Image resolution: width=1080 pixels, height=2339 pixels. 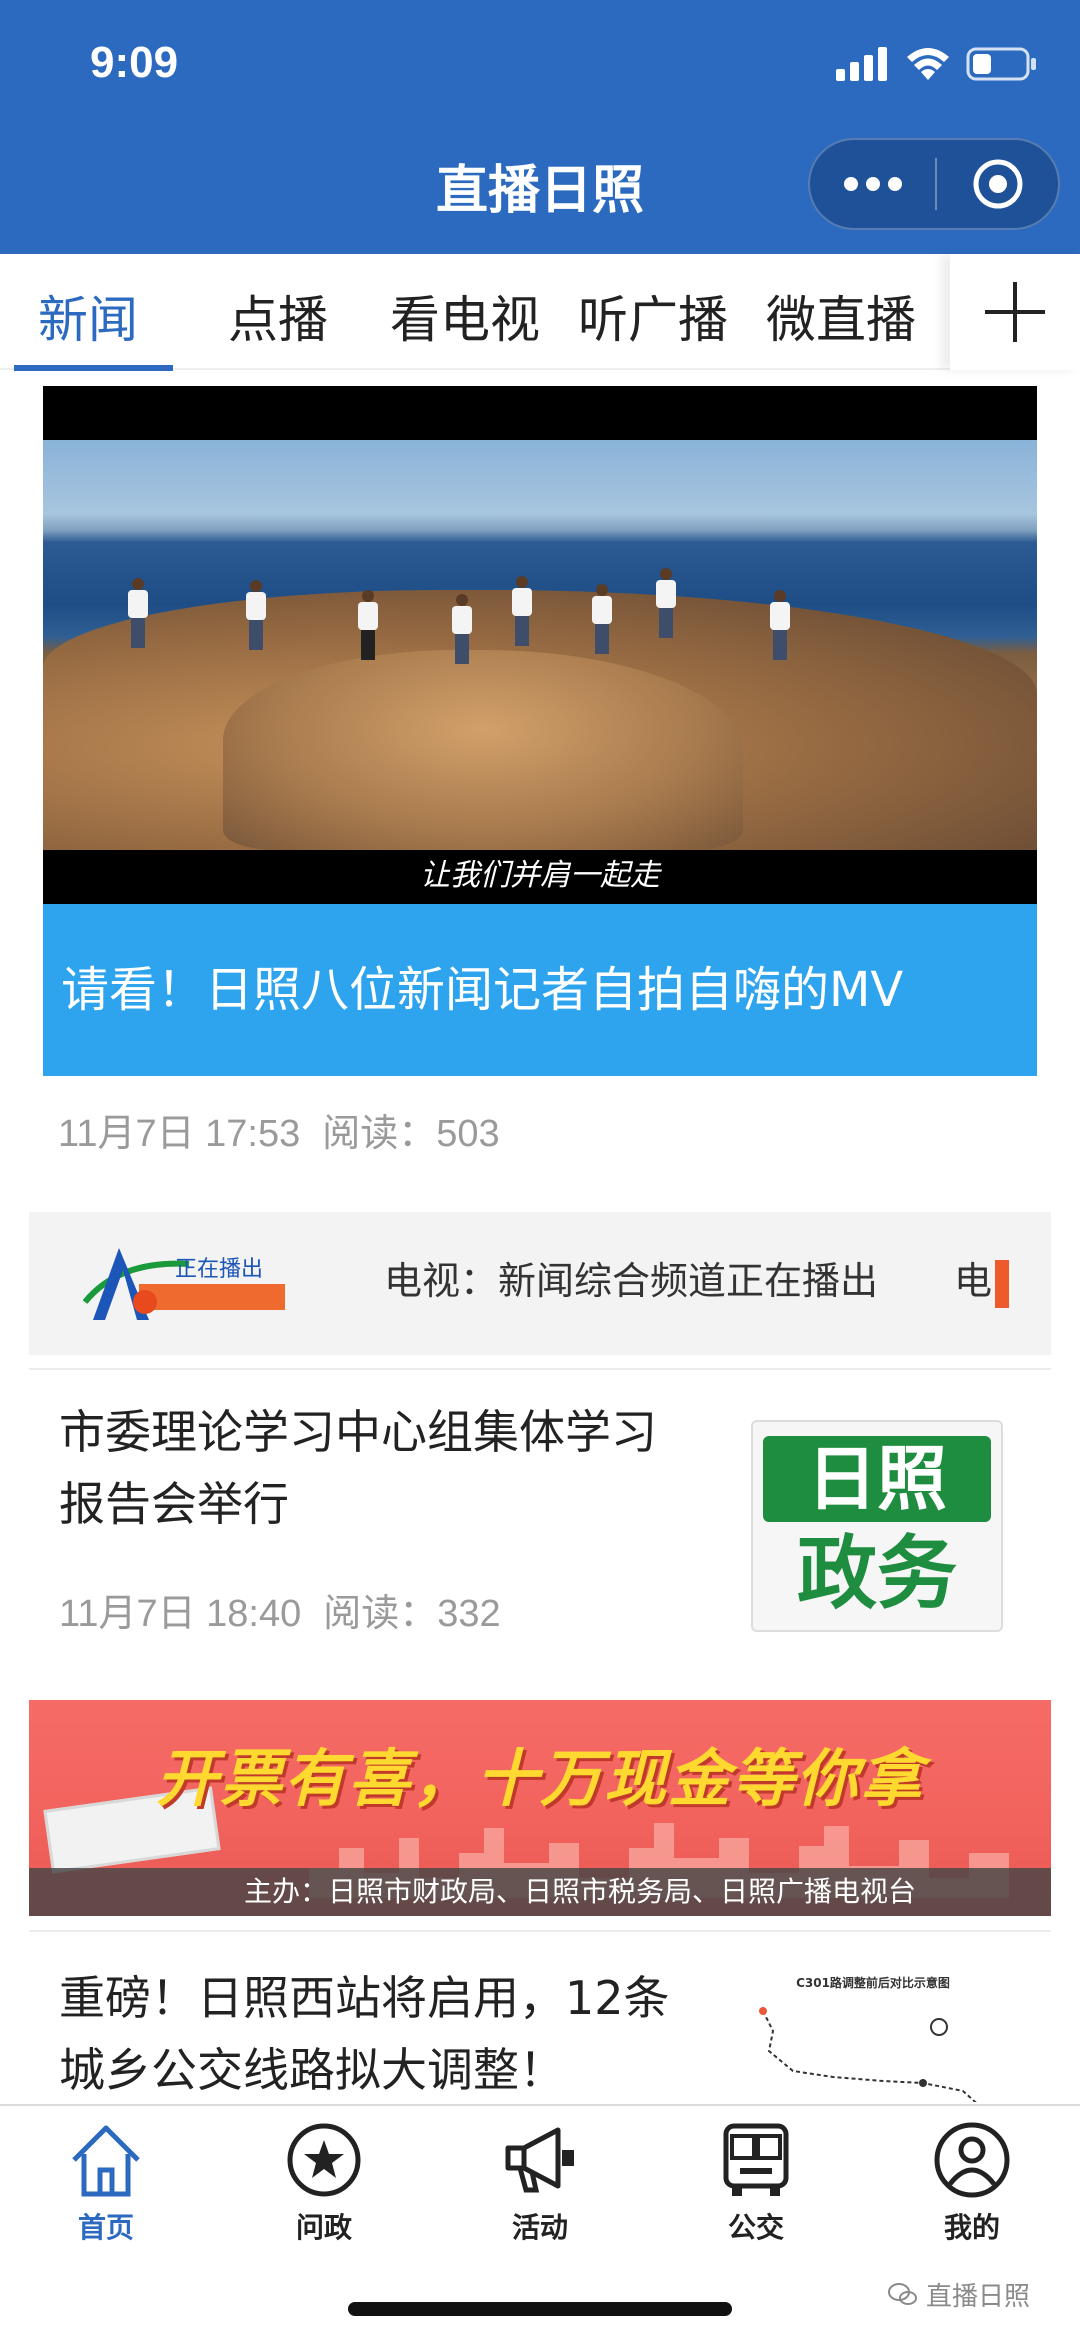 What do you see at coordinates (902, 2293) in the screenshot?
I see `wechat-icon` at bounding box center [902, 2293].